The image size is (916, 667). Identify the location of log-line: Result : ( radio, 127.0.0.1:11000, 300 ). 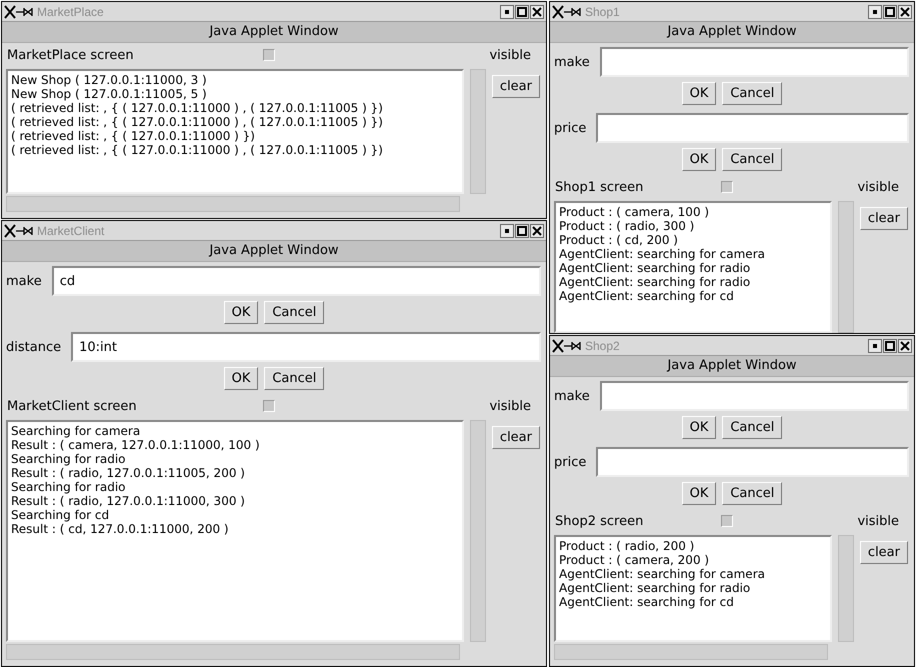
(128, 501).